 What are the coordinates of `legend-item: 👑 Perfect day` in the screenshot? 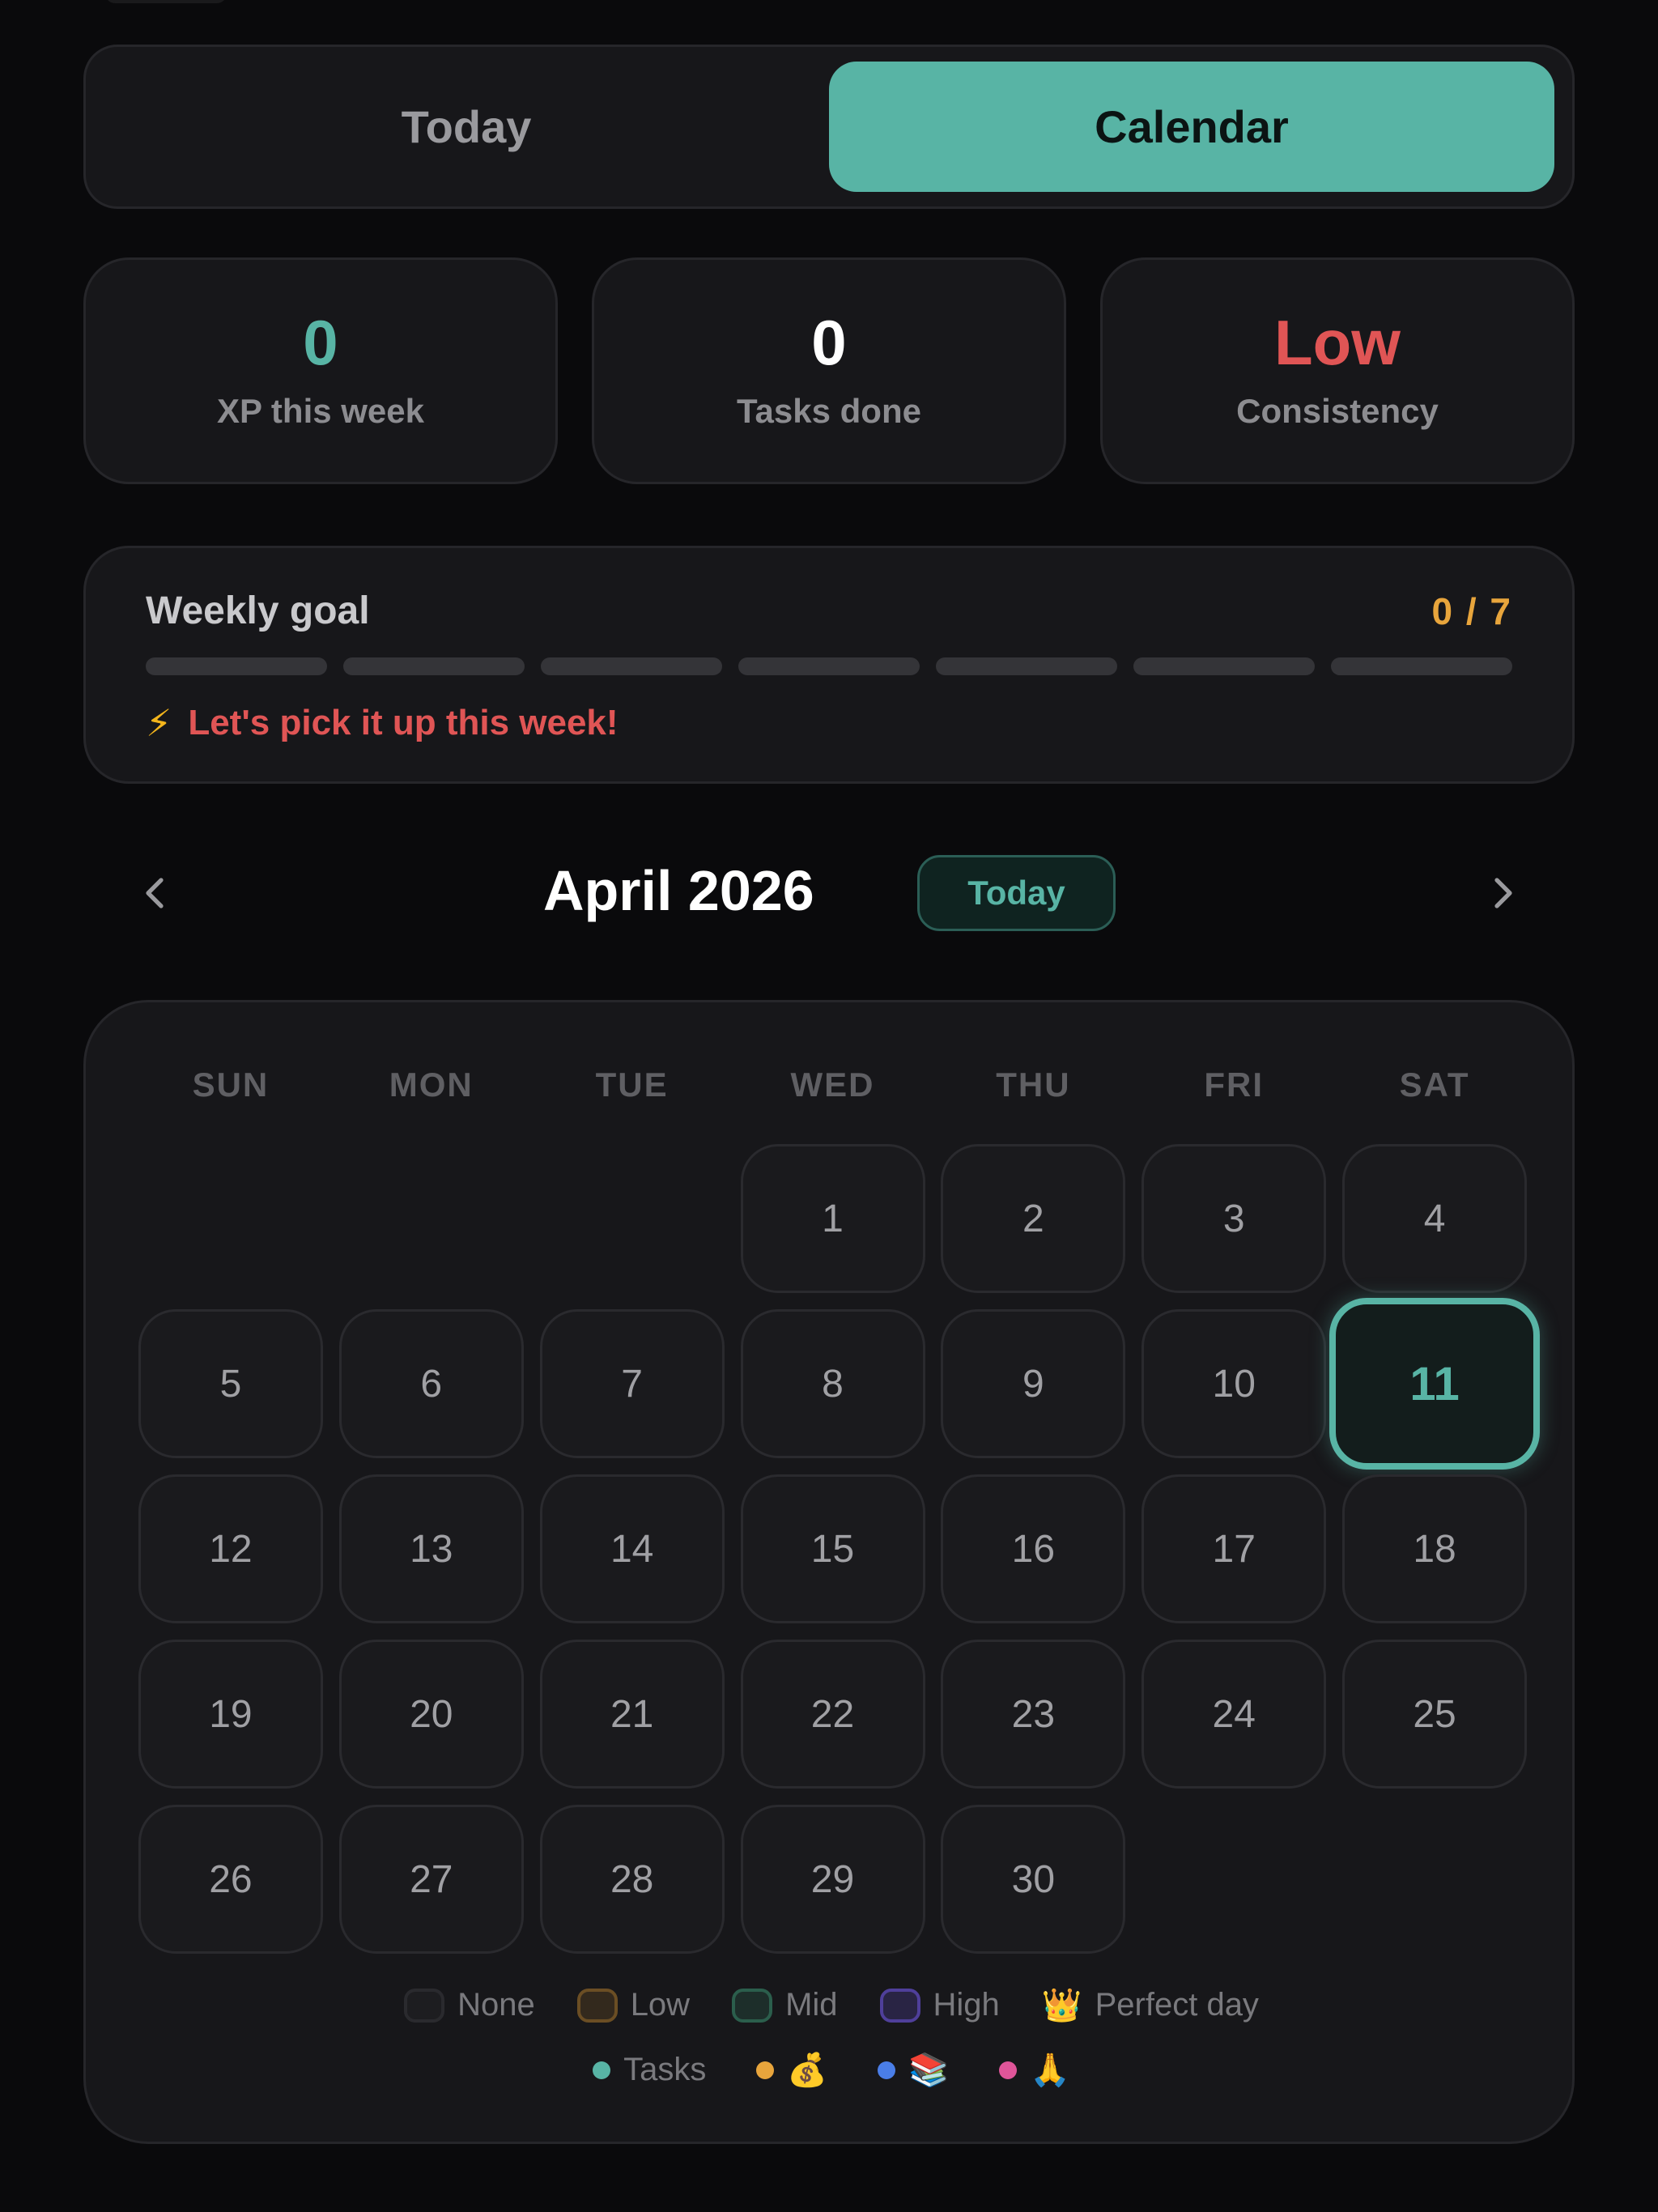 It's located at (1150, 2005).